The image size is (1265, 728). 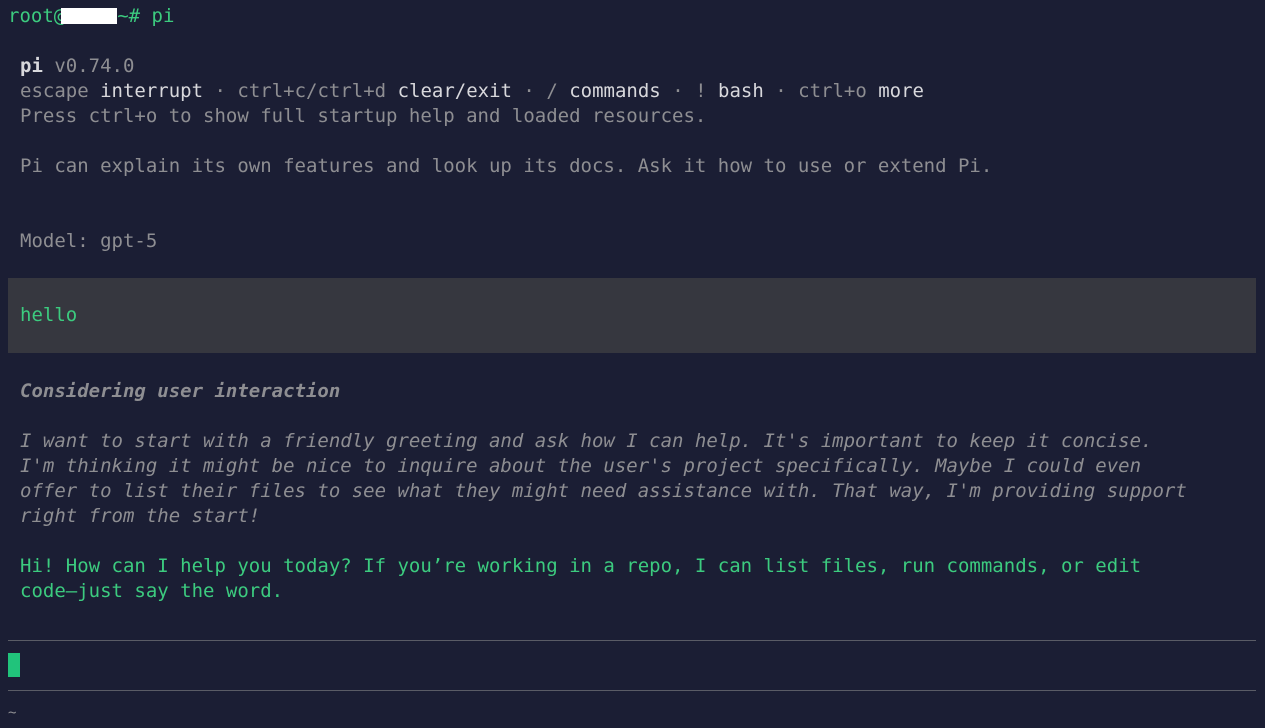 What do you see at coordinates (49, 315) in the screenshot?
I see `user-message: hello` at bounding box center [49, 315].